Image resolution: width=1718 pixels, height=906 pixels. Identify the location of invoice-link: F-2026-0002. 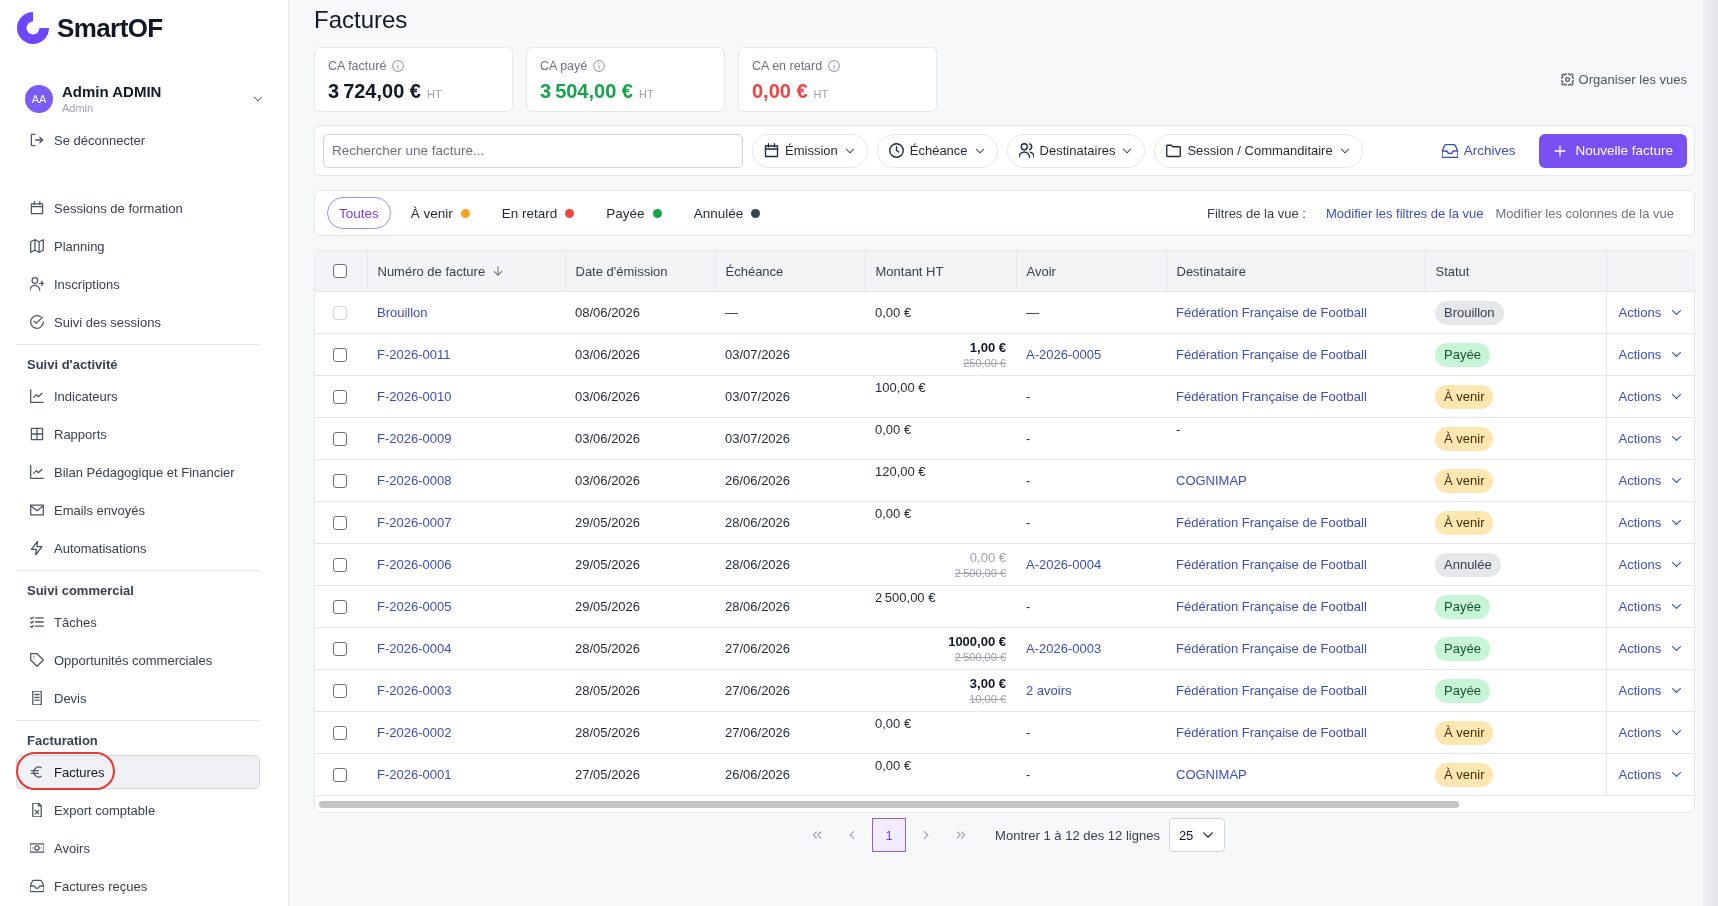
(414, 732).